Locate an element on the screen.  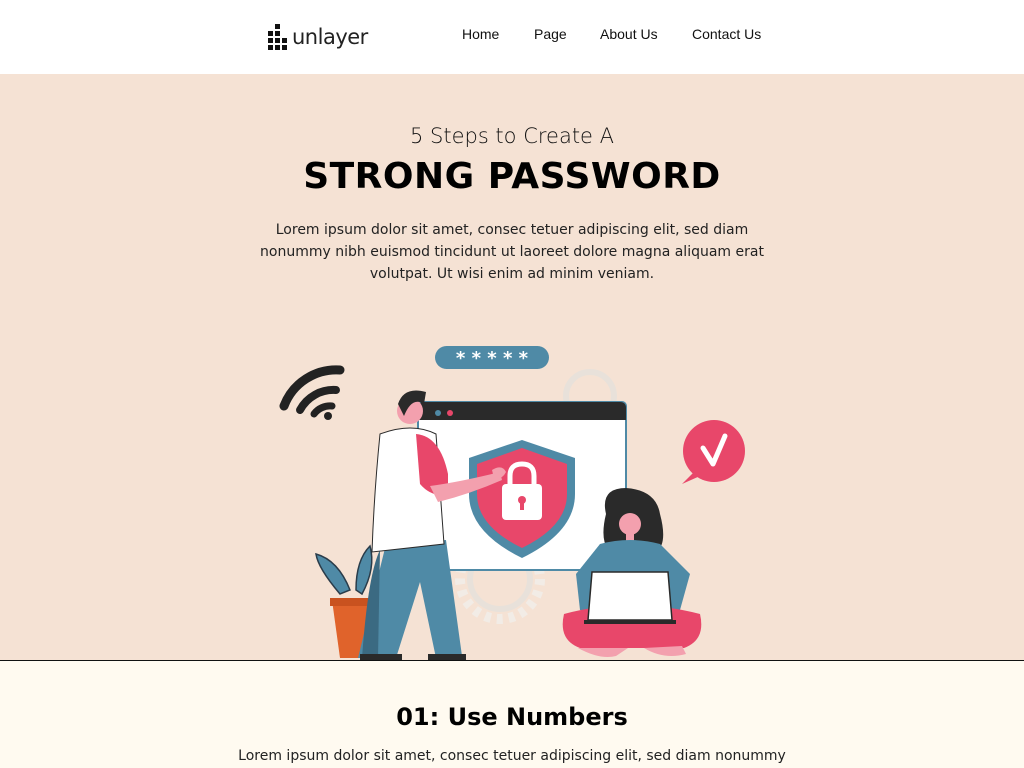
check-bubble-icon is located at coordinates (713, 452).